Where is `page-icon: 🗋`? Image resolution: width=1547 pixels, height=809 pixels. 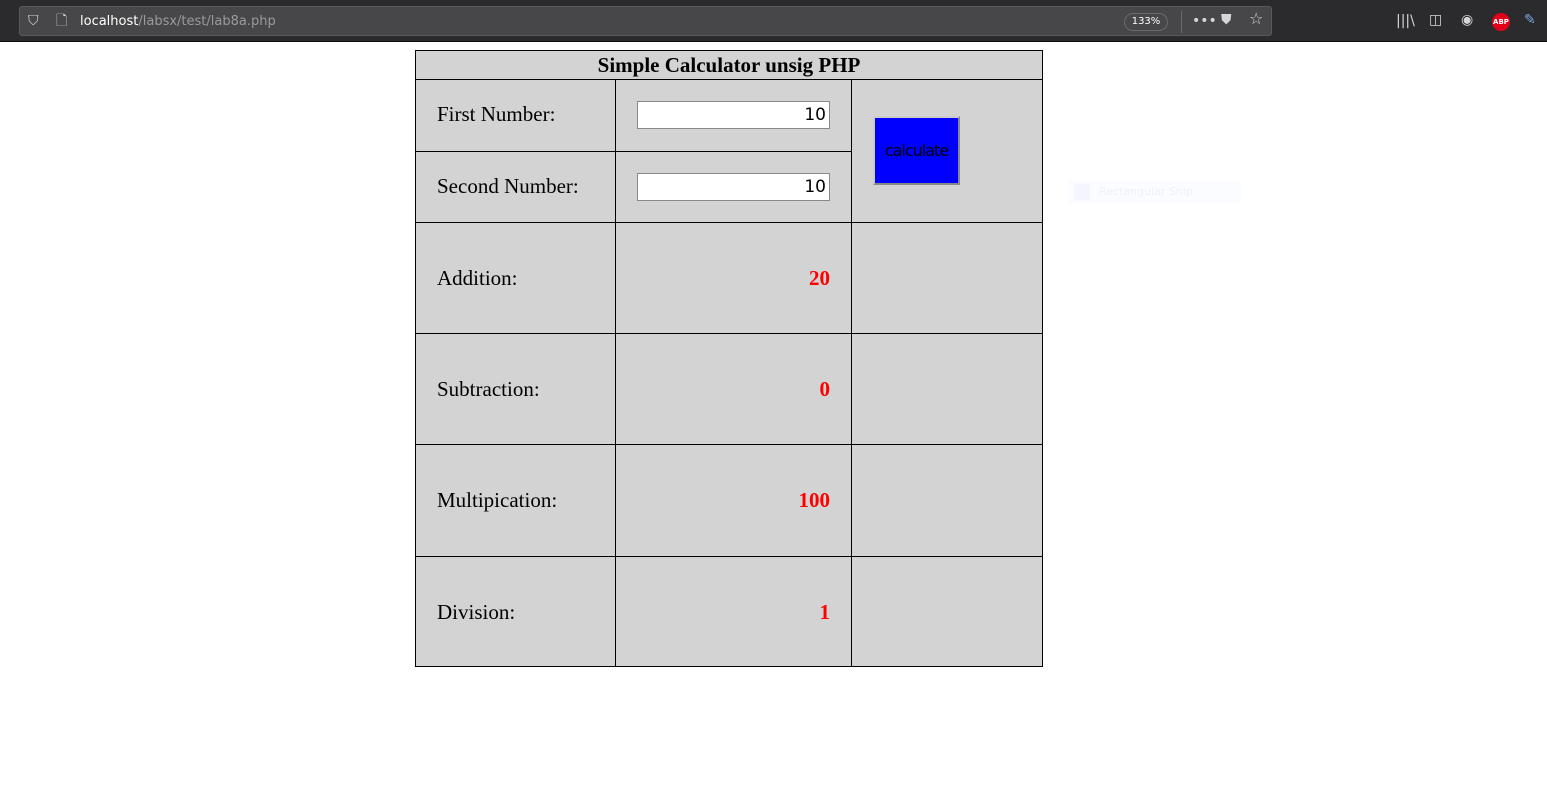
page-icon: 🗋 is located at coordinates (62, 21).